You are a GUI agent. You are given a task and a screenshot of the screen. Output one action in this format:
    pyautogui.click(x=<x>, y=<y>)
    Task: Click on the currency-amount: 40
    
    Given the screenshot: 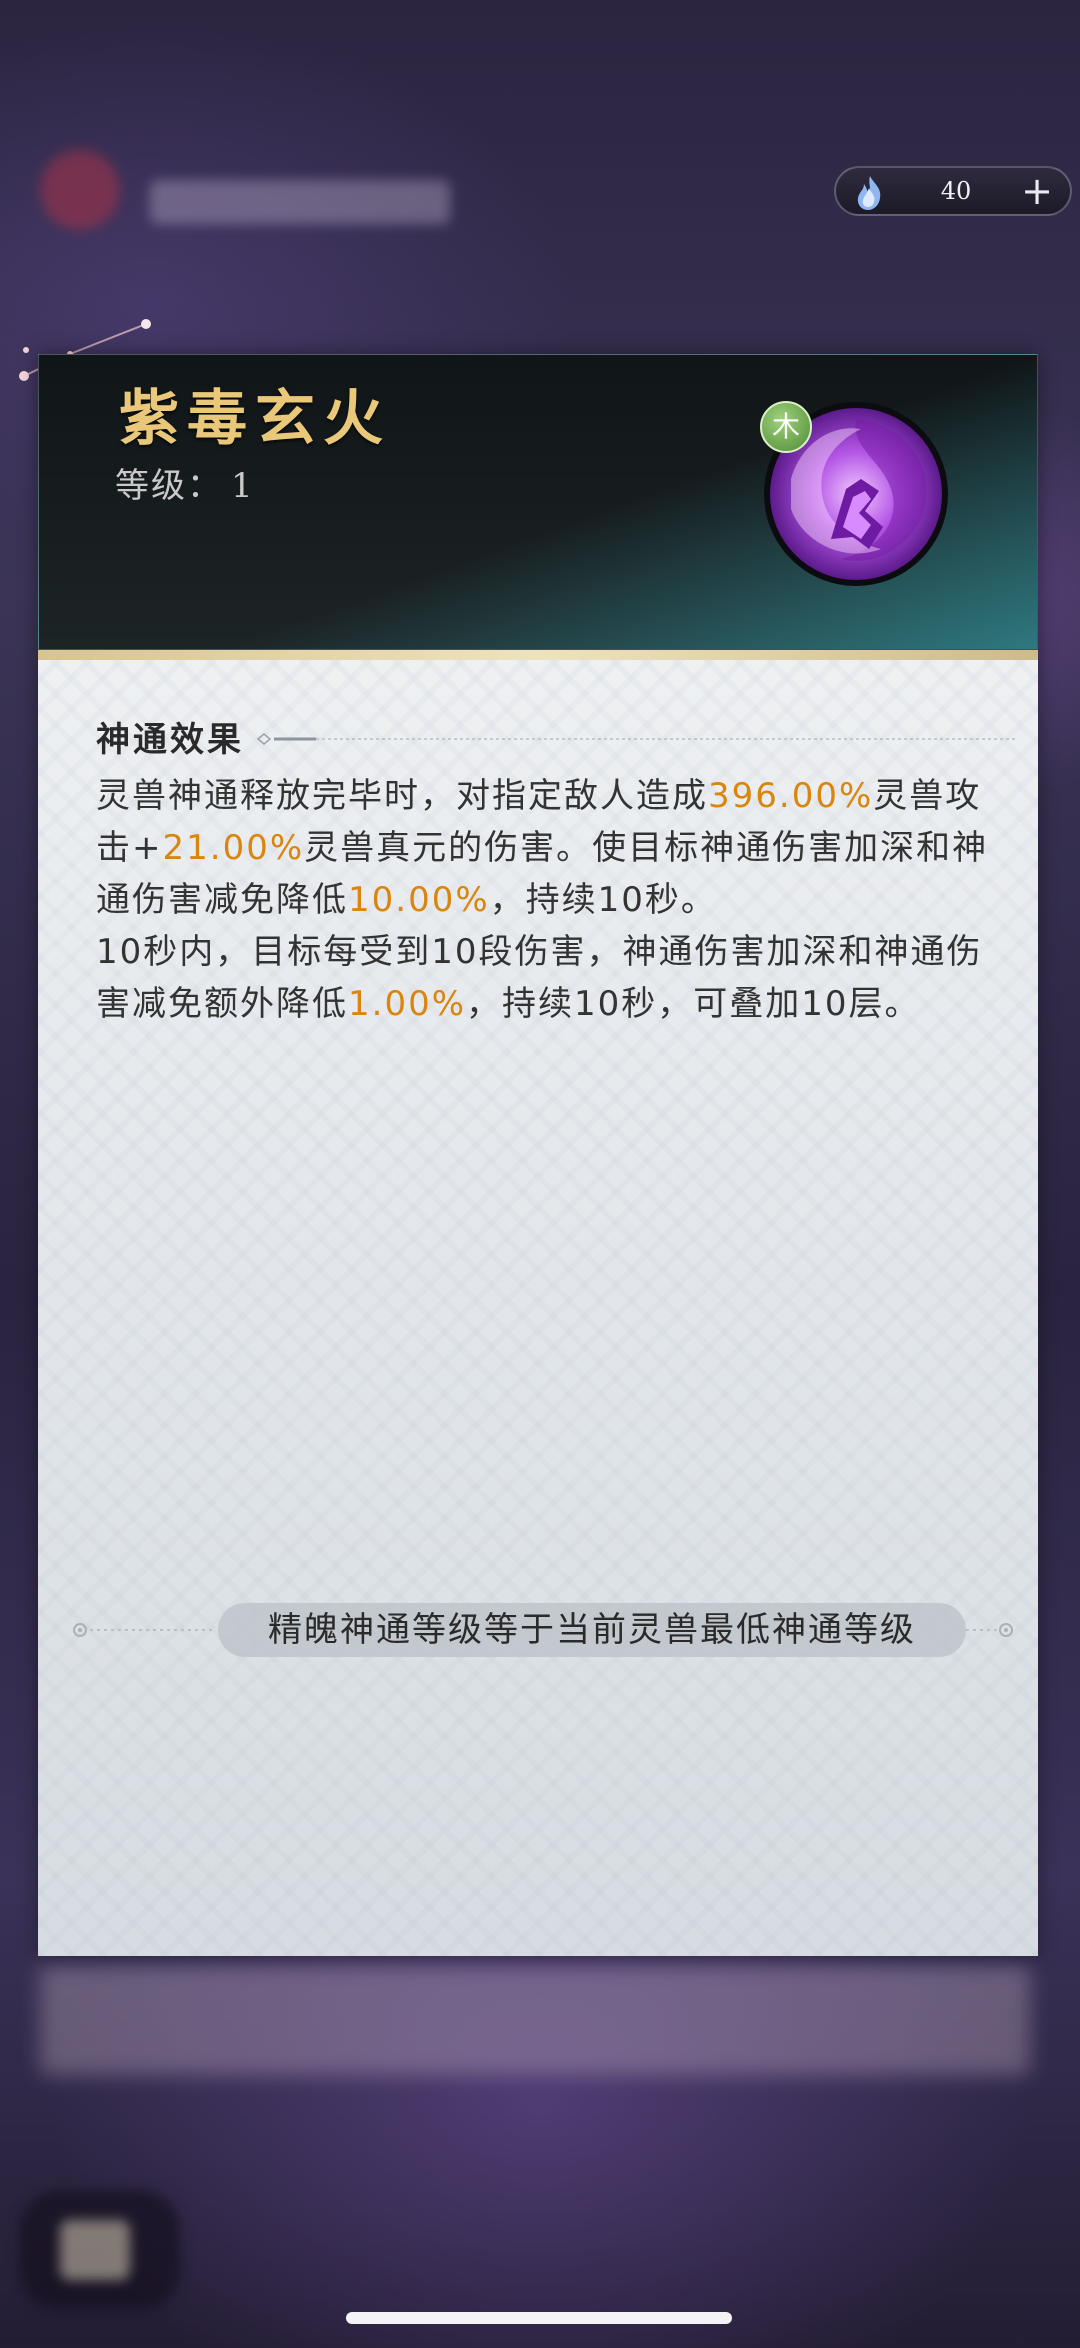 What is the action you would take?
    pyautogui.click(x=956, y=191)
    